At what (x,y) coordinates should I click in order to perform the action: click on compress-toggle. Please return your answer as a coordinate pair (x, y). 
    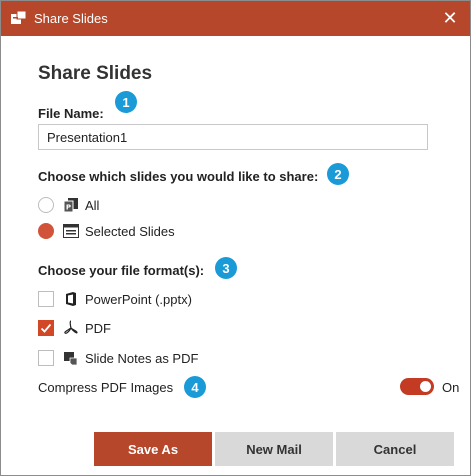
    Looking at the image, I should click on (417, 386).